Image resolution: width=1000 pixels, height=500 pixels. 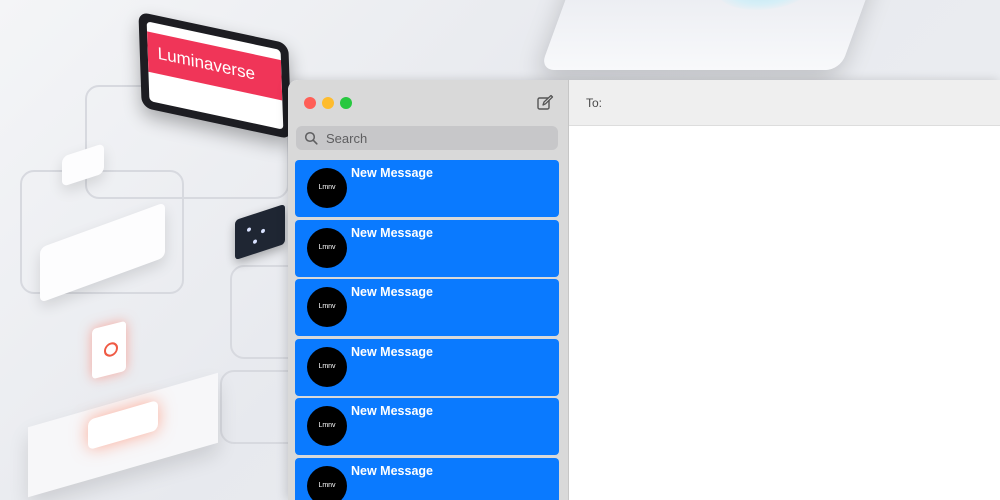 I want to click on badge-mark, so click(x=111, y=349).